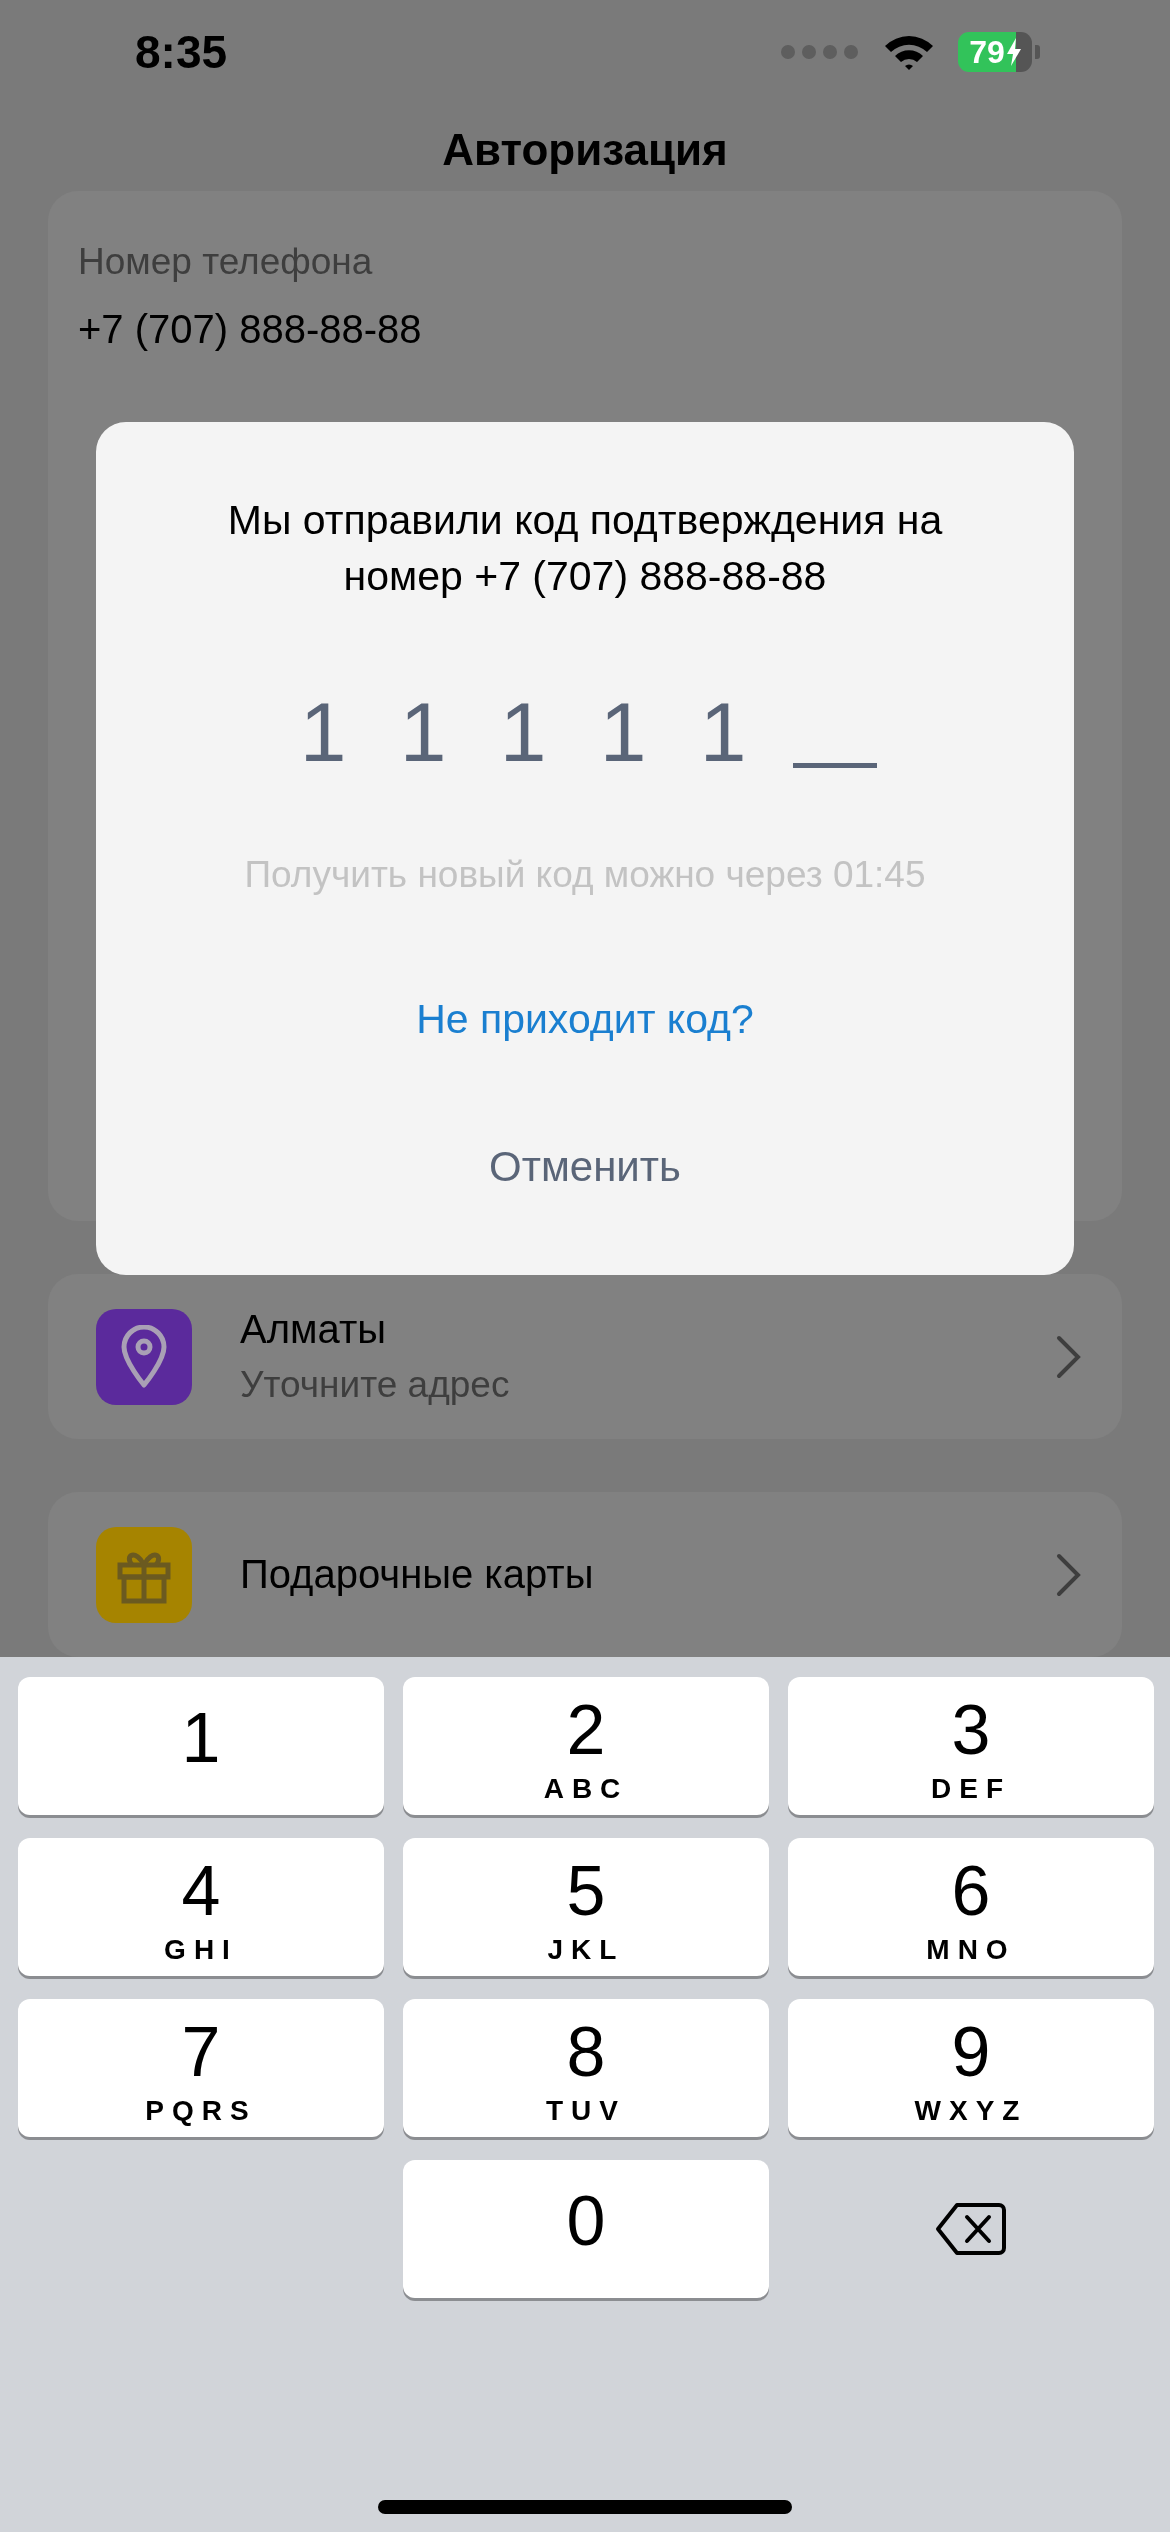 This screenshot has height=2532, width=1170. What do you see at coordinates (971, 1746) in the screenshot?
I see `keypad-key: 3 DEF` at bounding box center [971, 1746].